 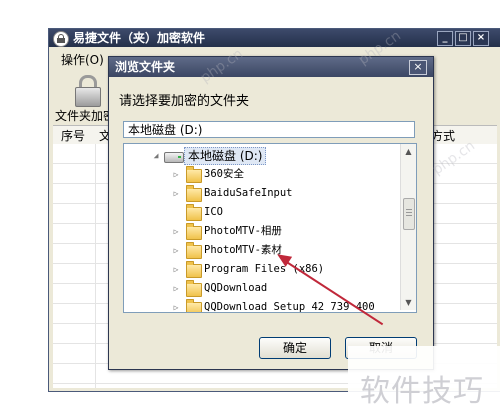 I want to click on main-window-title: 易捷文件（夹）加密软件, so click(x=139, y=38).